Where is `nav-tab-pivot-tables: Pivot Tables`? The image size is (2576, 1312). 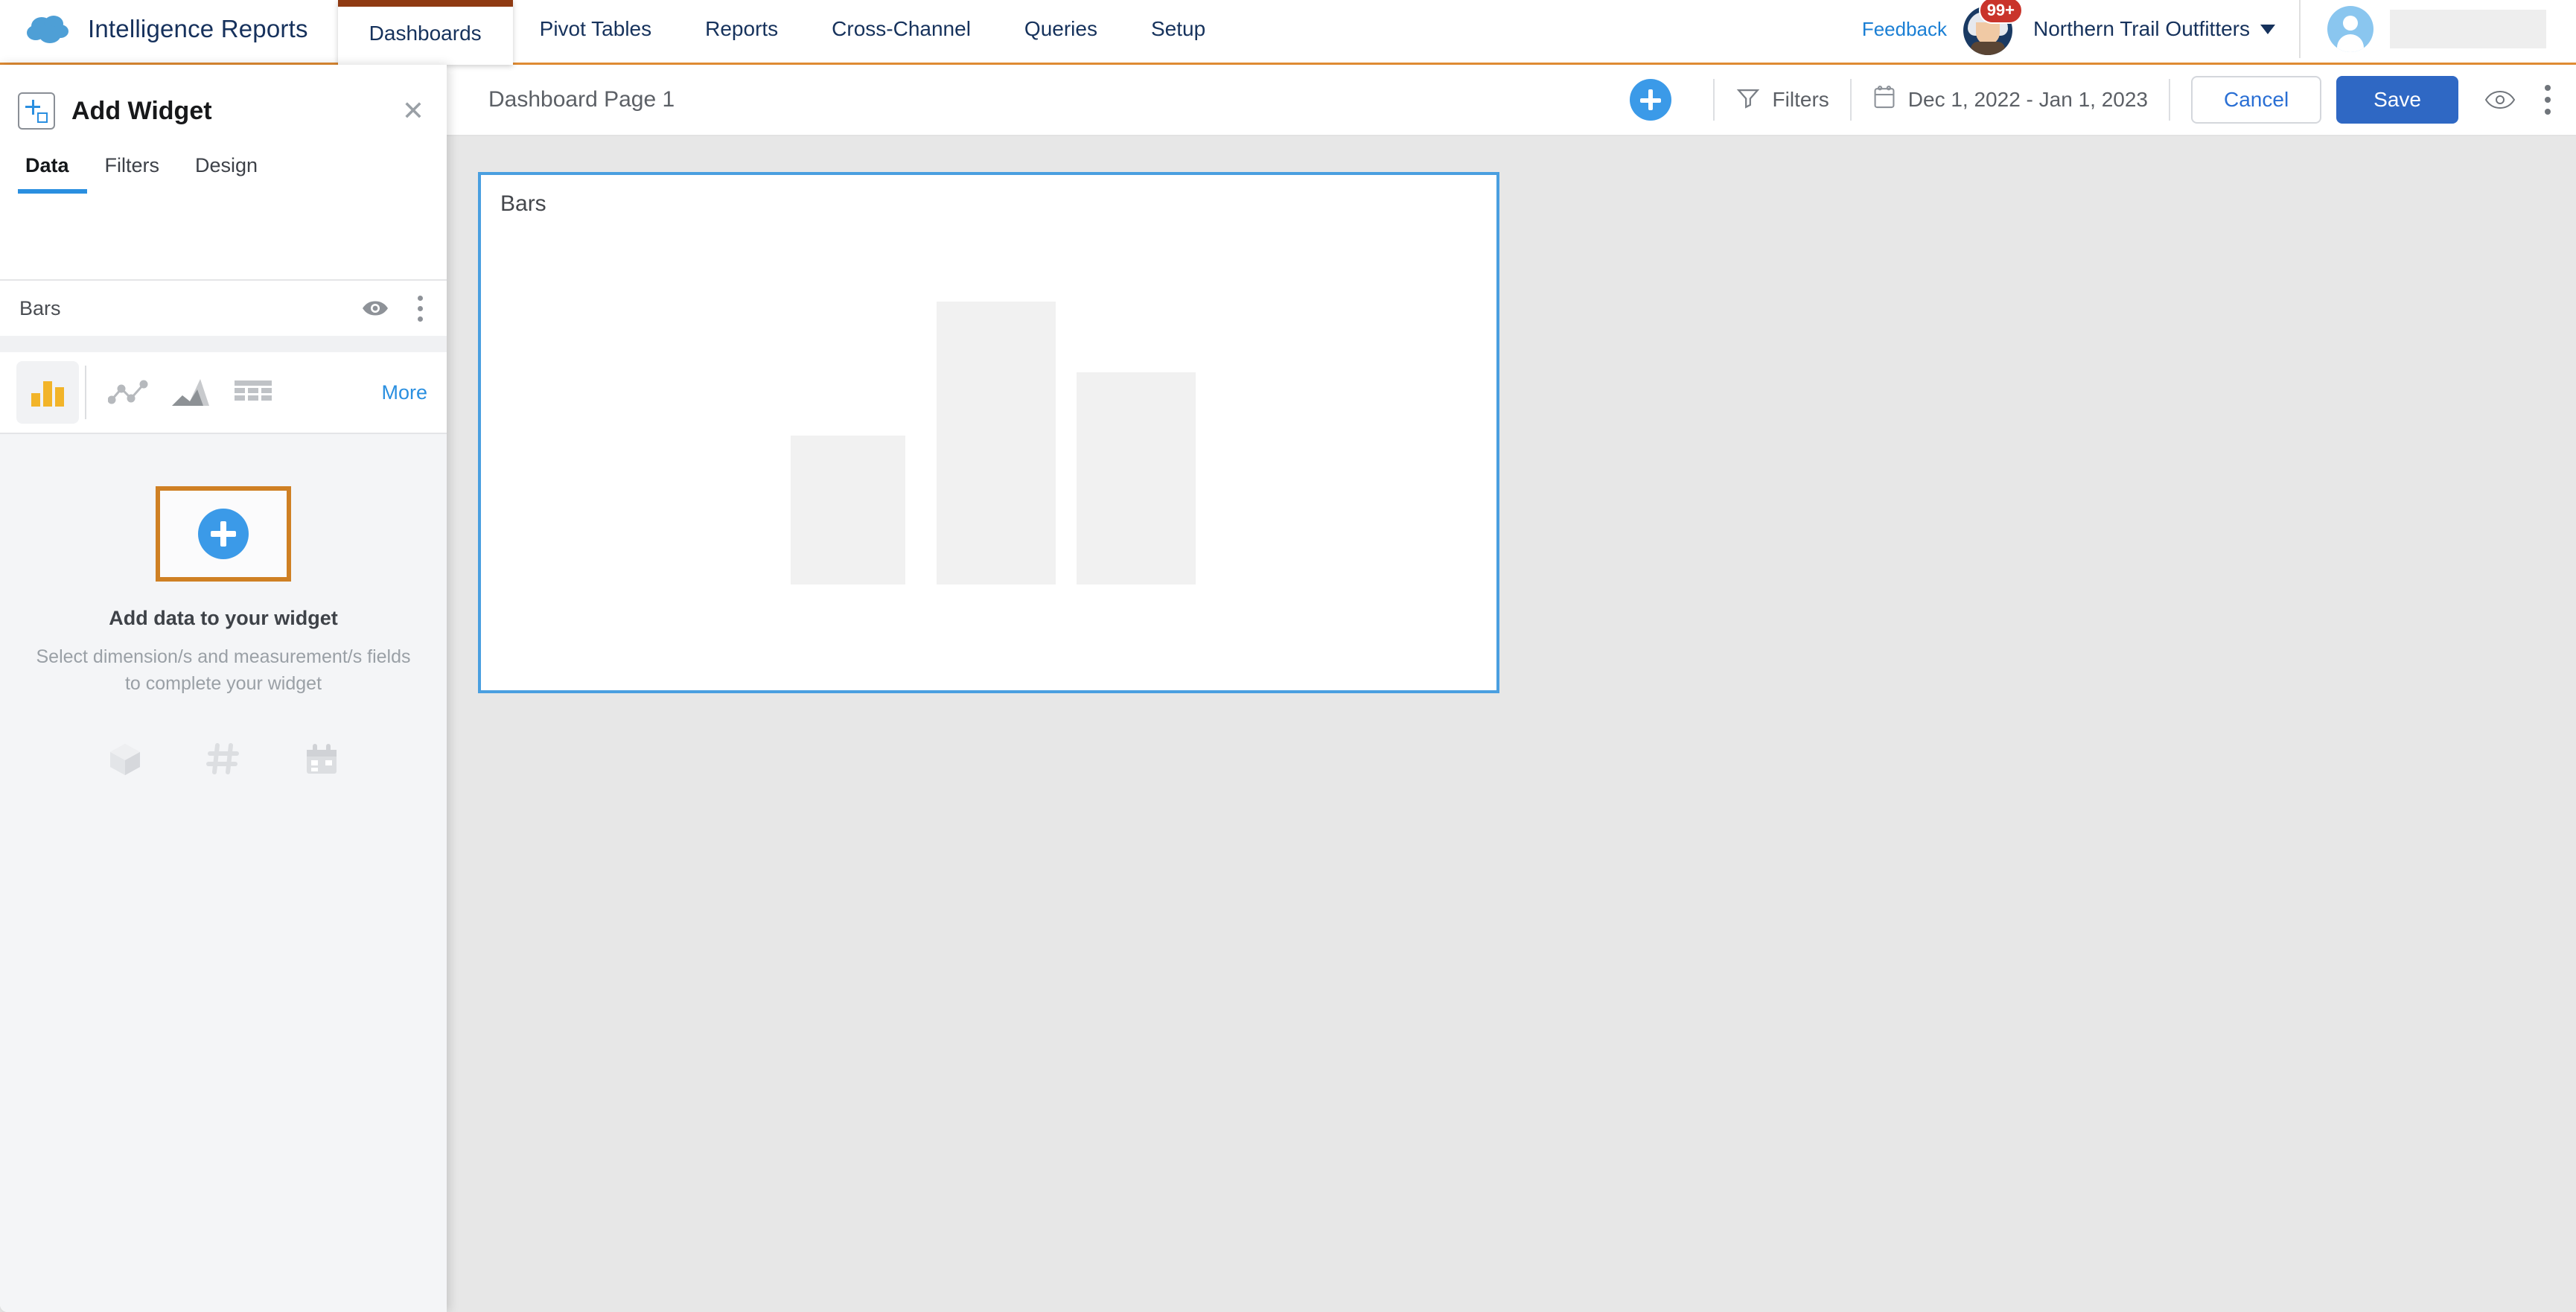
nav-tab-pivot-tables: Pivot Tables is located at coordinates (595, 29).